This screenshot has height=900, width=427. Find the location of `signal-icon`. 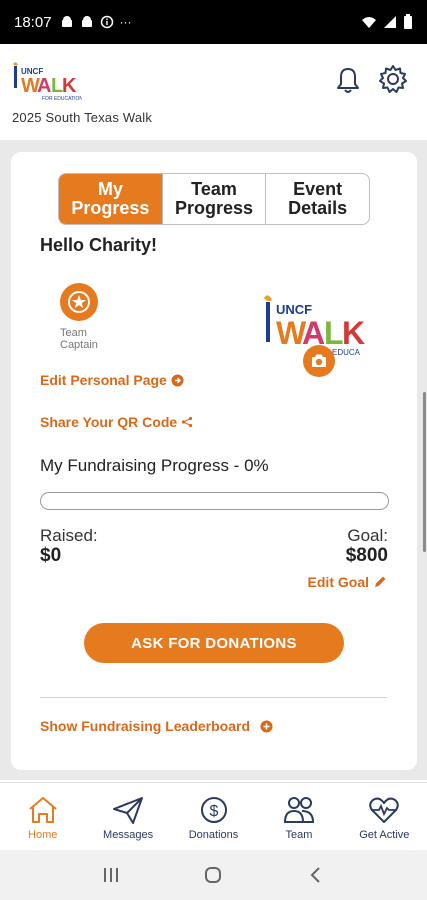

signal-icon is located at coordinates (390, 22).